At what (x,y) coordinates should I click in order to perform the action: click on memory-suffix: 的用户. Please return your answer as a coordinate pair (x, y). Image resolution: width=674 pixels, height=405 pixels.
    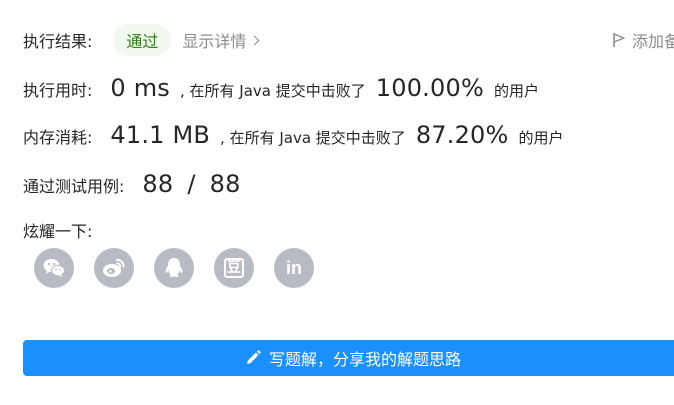
    Looking at the image, I should click on (541, 138).